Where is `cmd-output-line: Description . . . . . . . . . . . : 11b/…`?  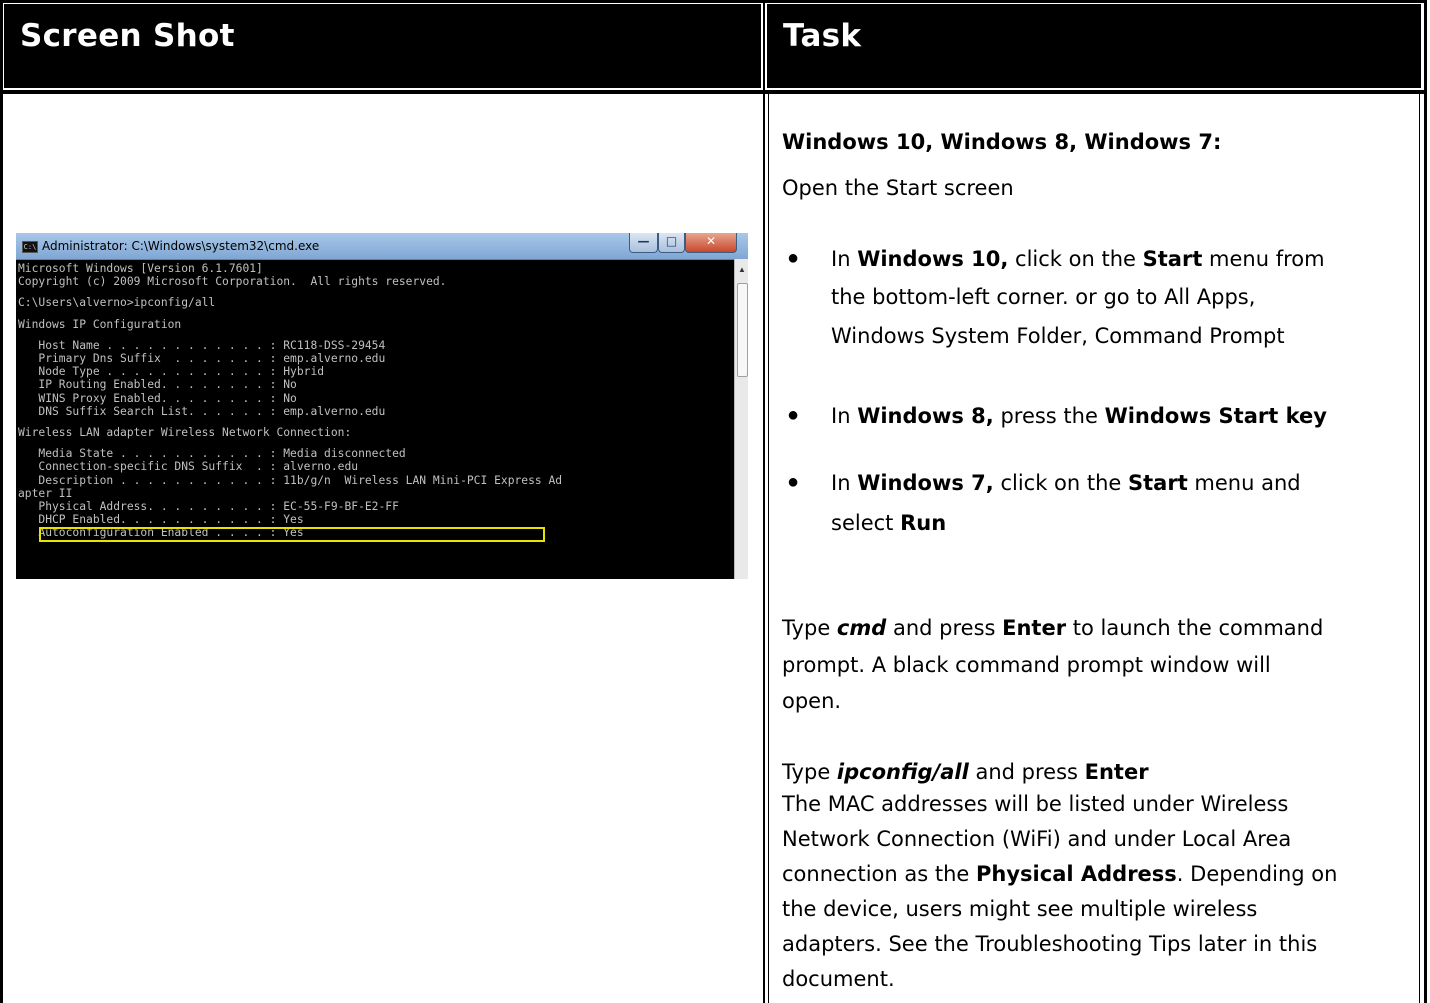
cmd-output-line: Description . . . . . . . . . . . : 11b/… is located at coordinates (290, 480).